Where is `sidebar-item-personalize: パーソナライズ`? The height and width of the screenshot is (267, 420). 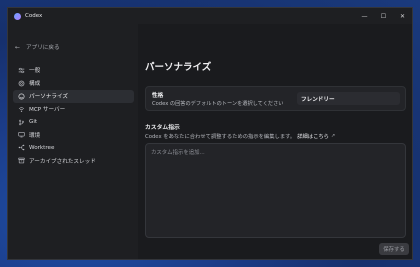 sidebar-item-personalize: パーソナライズ is located at coordinates (73, 96).